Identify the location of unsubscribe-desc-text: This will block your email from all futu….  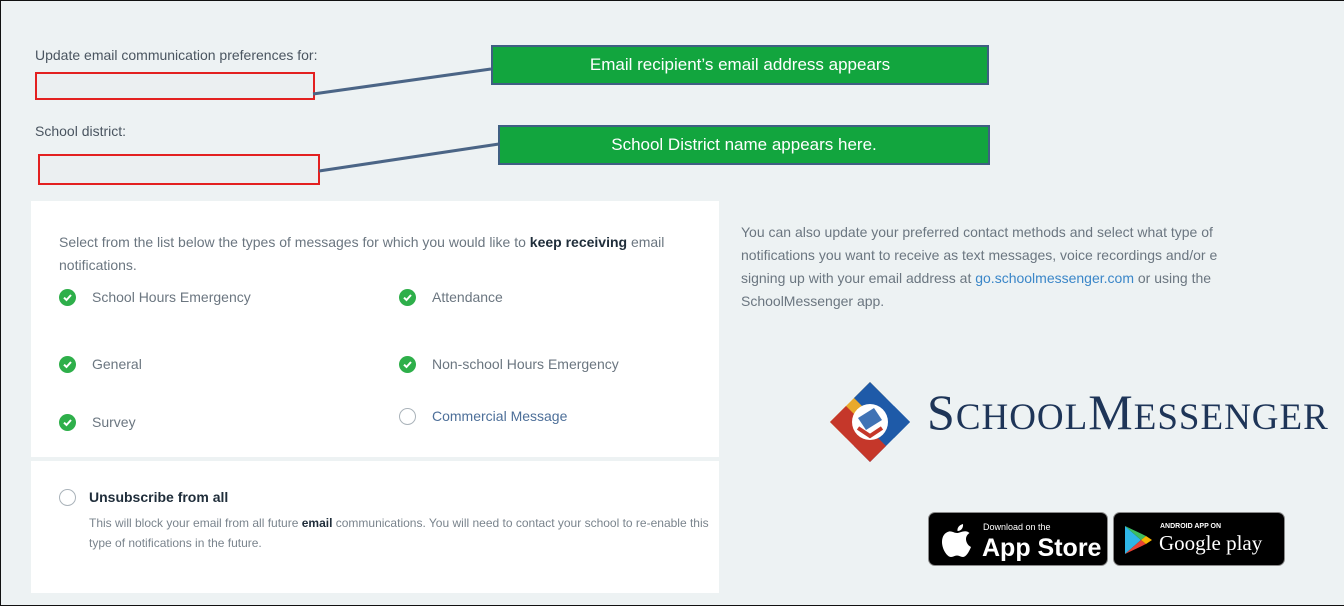
(195, 523).